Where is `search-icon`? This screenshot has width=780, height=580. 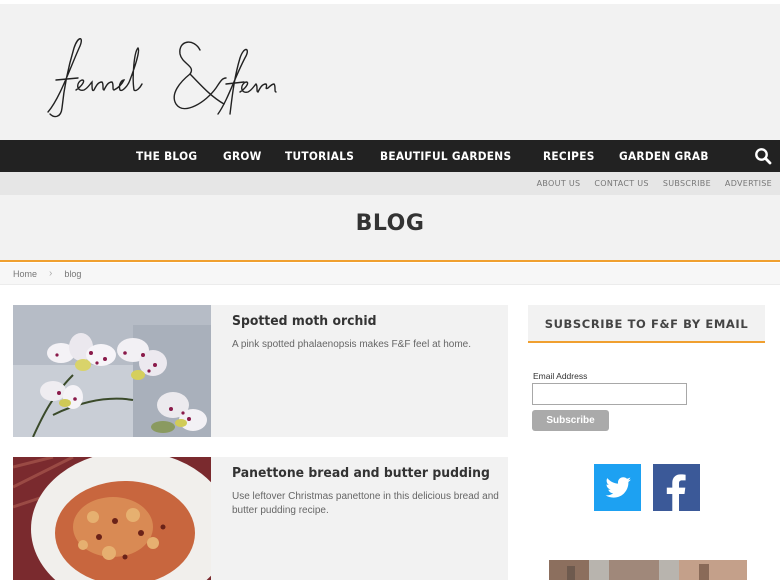
search-icon is located at coordinates (763, 156).